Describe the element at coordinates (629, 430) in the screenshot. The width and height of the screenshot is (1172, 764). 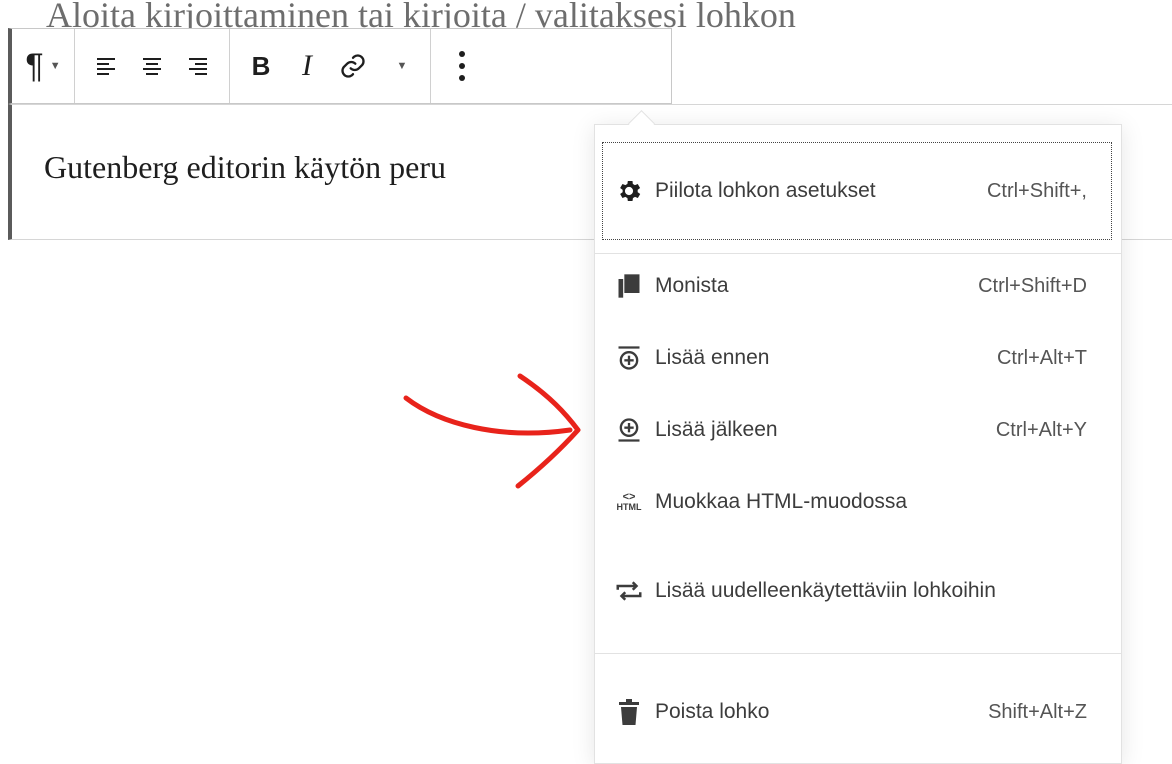
I see `insert-after-icon` at that location.